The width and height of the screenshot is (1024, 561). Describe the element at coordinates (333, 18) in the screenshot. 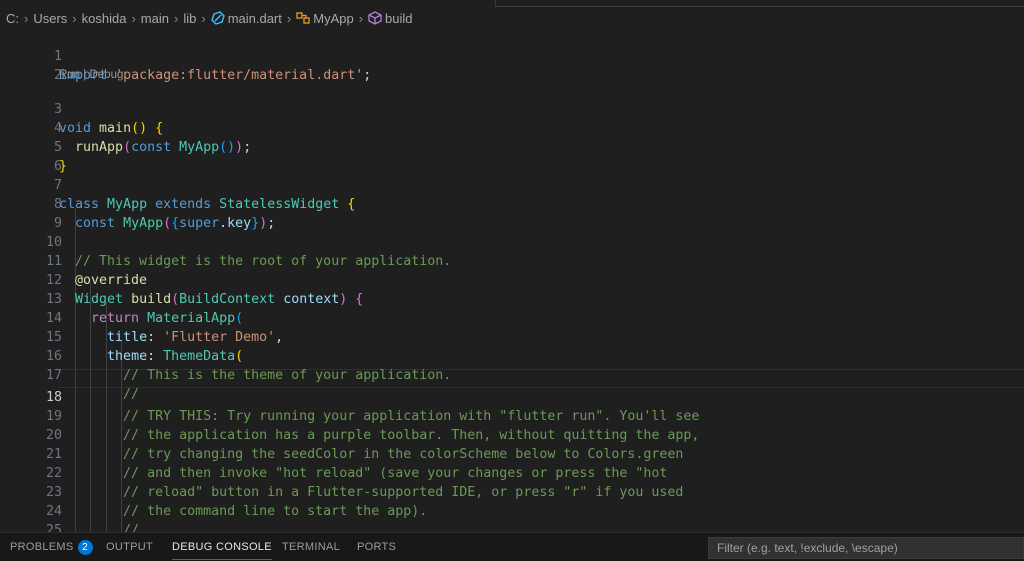

I see `breadcrumb-class-label: MyApp` at that location.